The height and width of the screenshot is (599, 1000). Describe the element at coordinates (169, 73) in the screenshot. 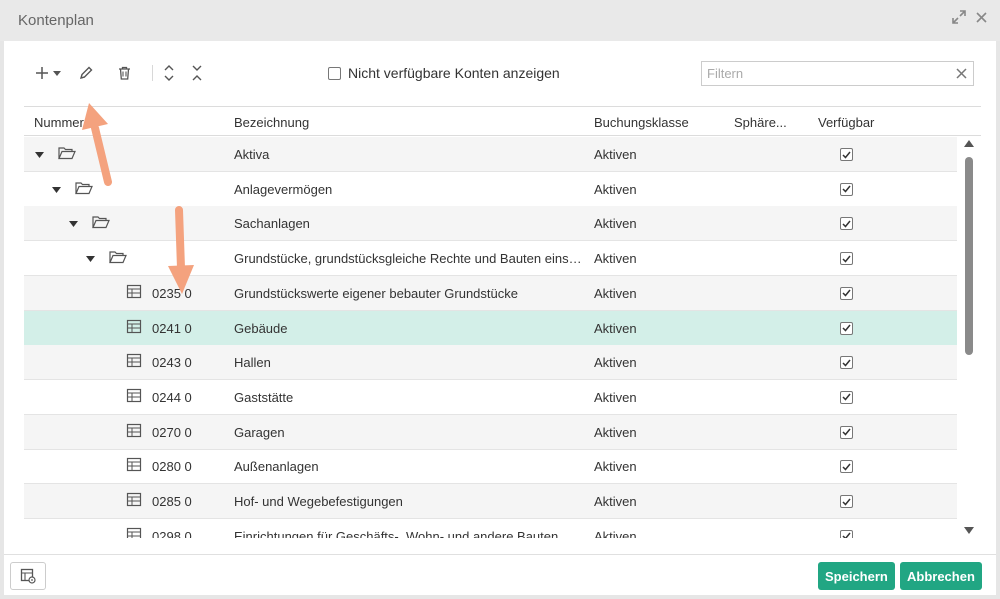

I see `expand-all-icon` at that location.